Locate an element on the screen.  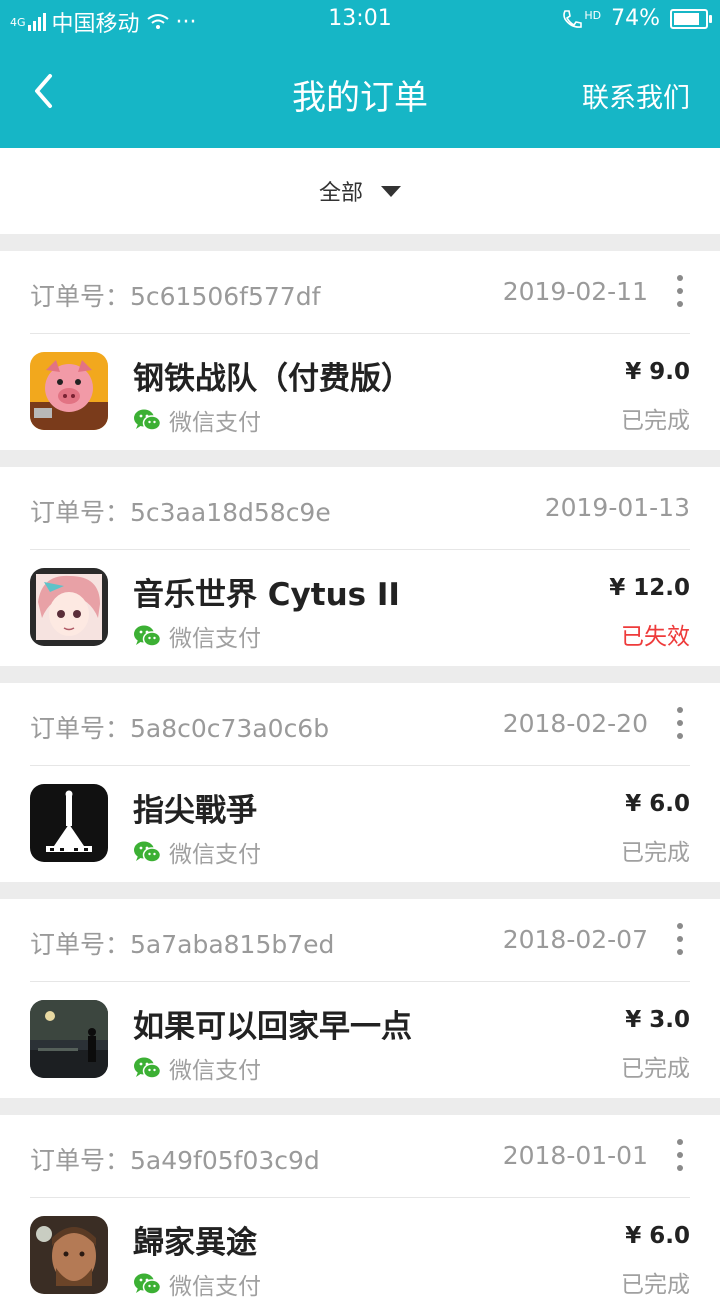
order-header: 订单号：5c3aa18d58c9e 2019-01-13 is located at coordinates (360, 508).